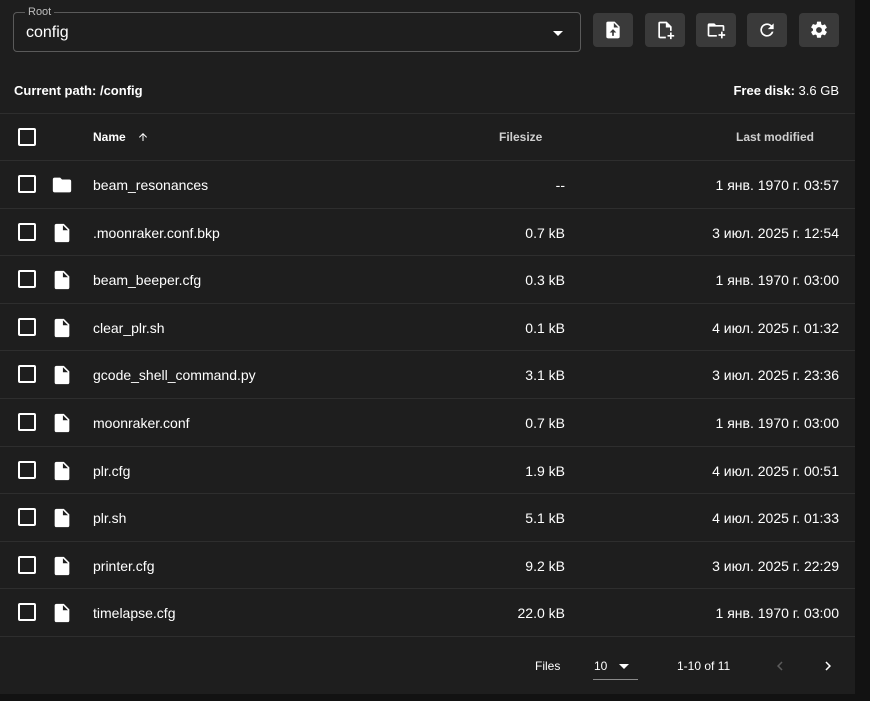 The height and width of the screenshot is (701, 870). What do you see at coordinates (110, 518) in the screenshot?
I see `file-name: plr.sh` at bounding box center [110, 518].